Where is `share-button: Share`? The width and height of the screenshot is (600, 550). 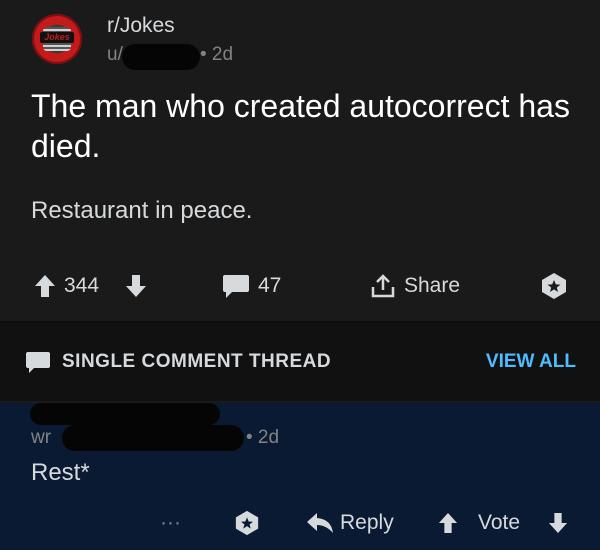
share-button: Share is located at coordinates (415, 286).